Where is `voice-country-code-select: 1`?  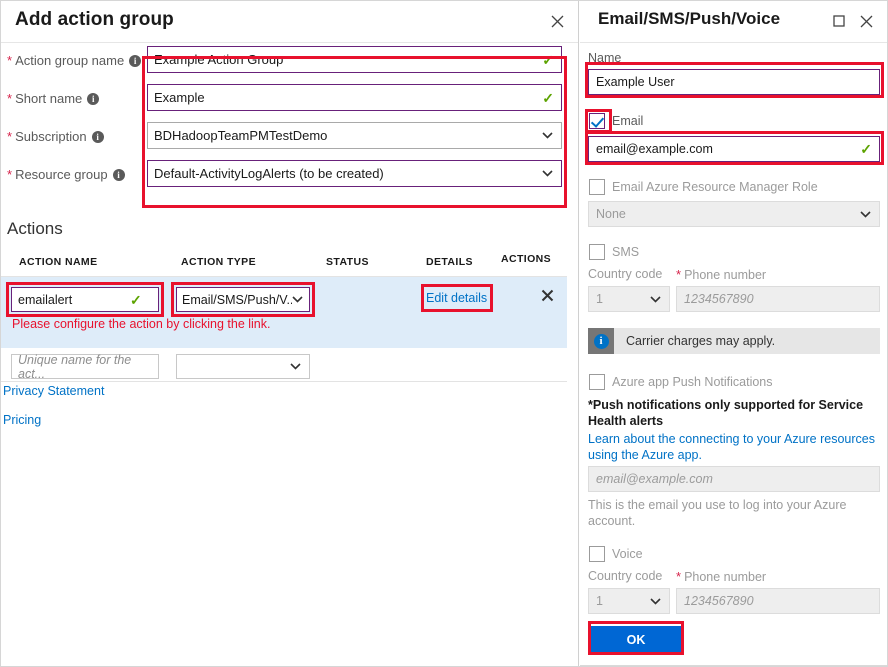
voice-country-code-select: 1 is located at coordinates (629, 601).